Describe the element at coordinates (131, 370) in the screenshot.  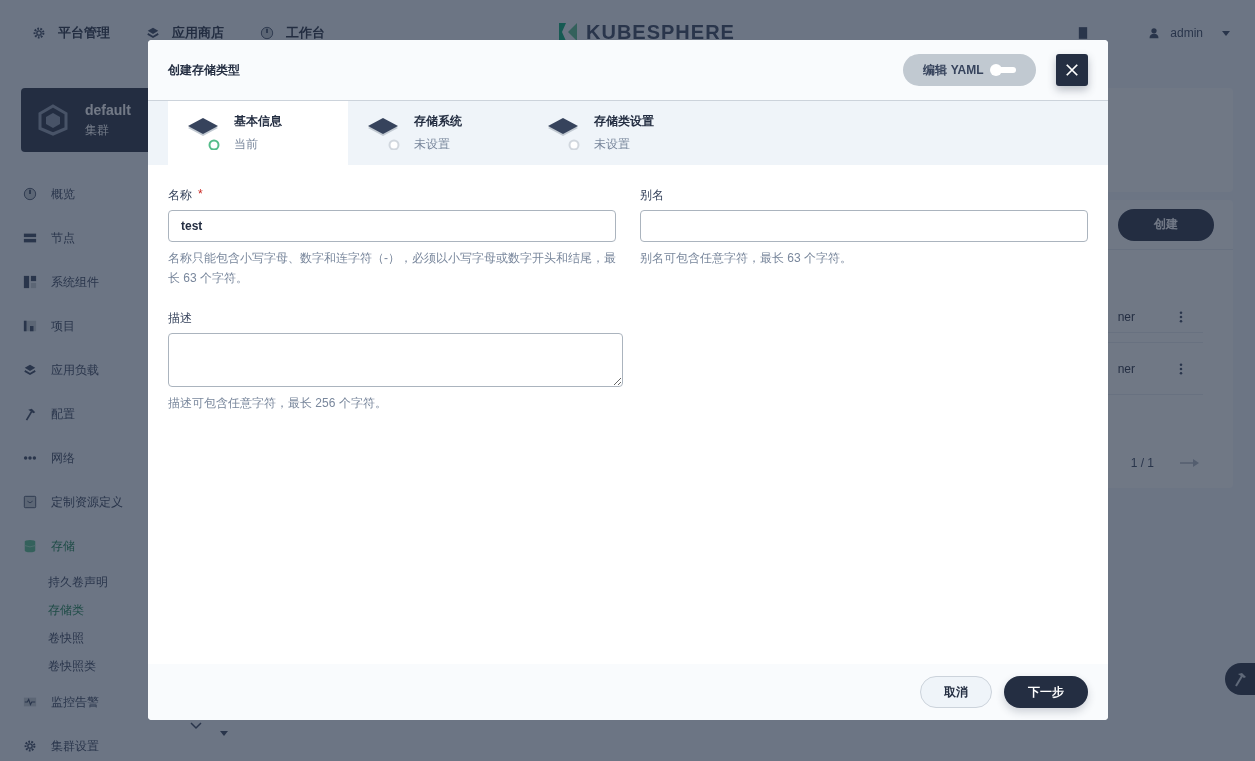
I see `sidebar-item: 应用负载` at that location.